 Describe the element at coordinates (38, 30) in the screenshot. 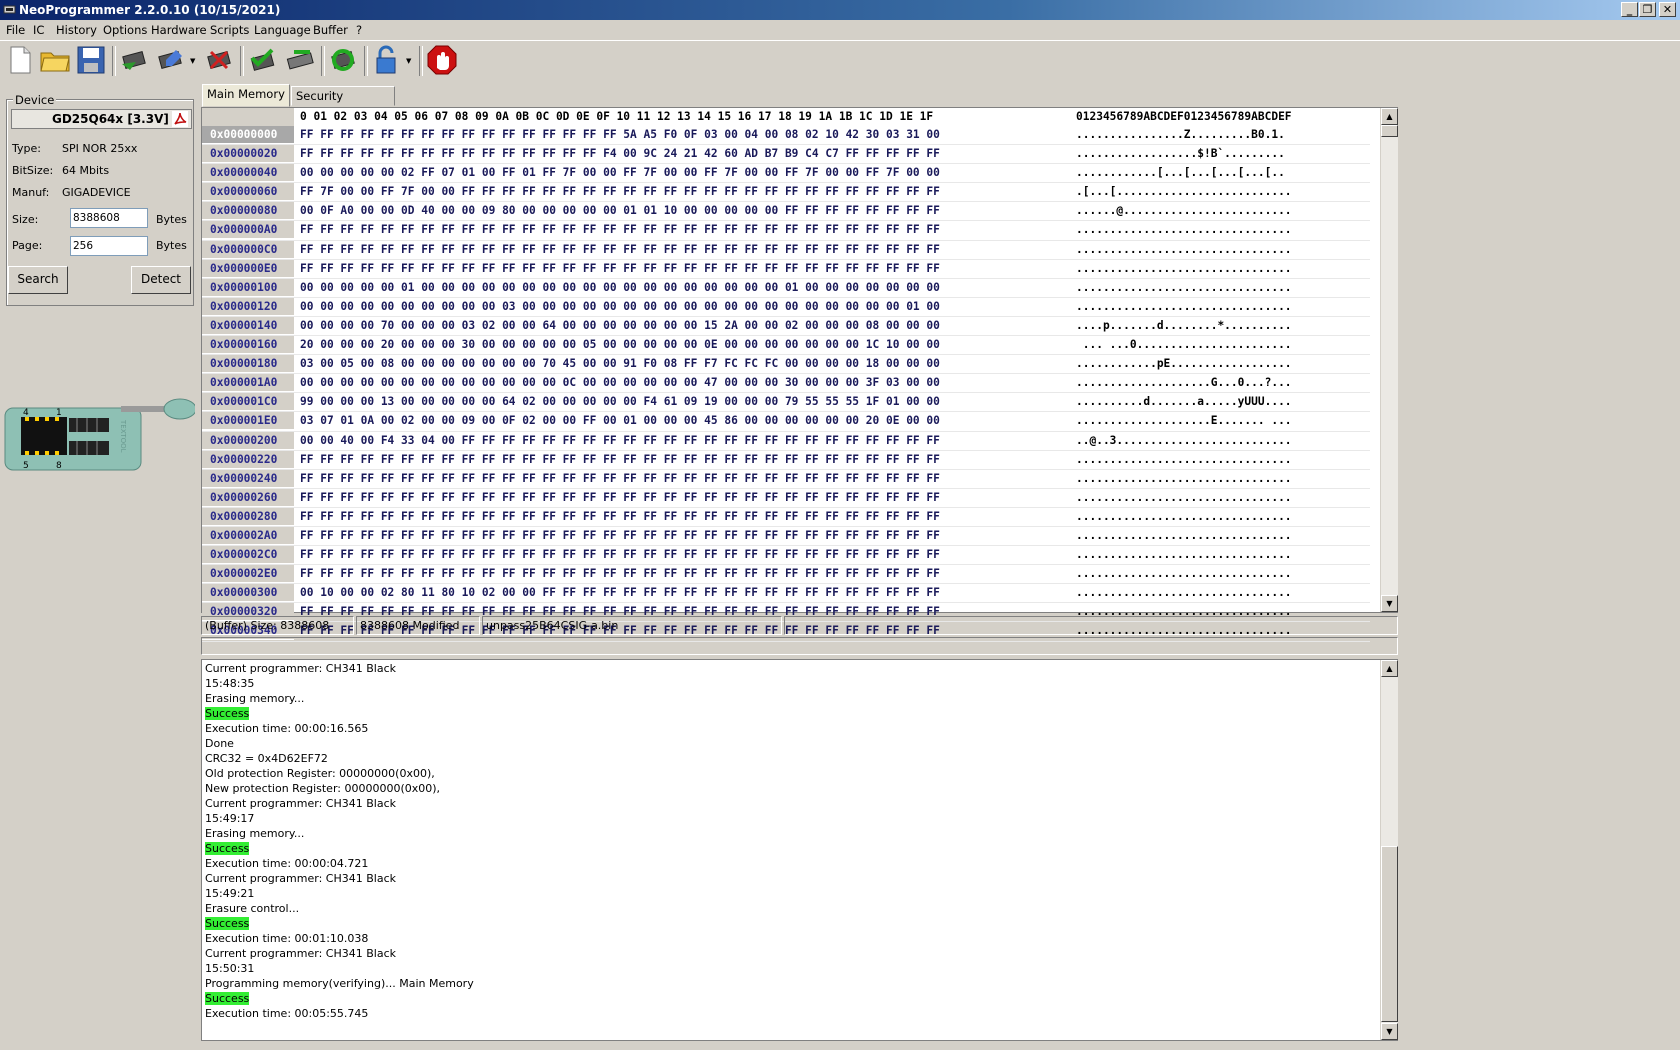

I see `menu-ic: IC` at that location.